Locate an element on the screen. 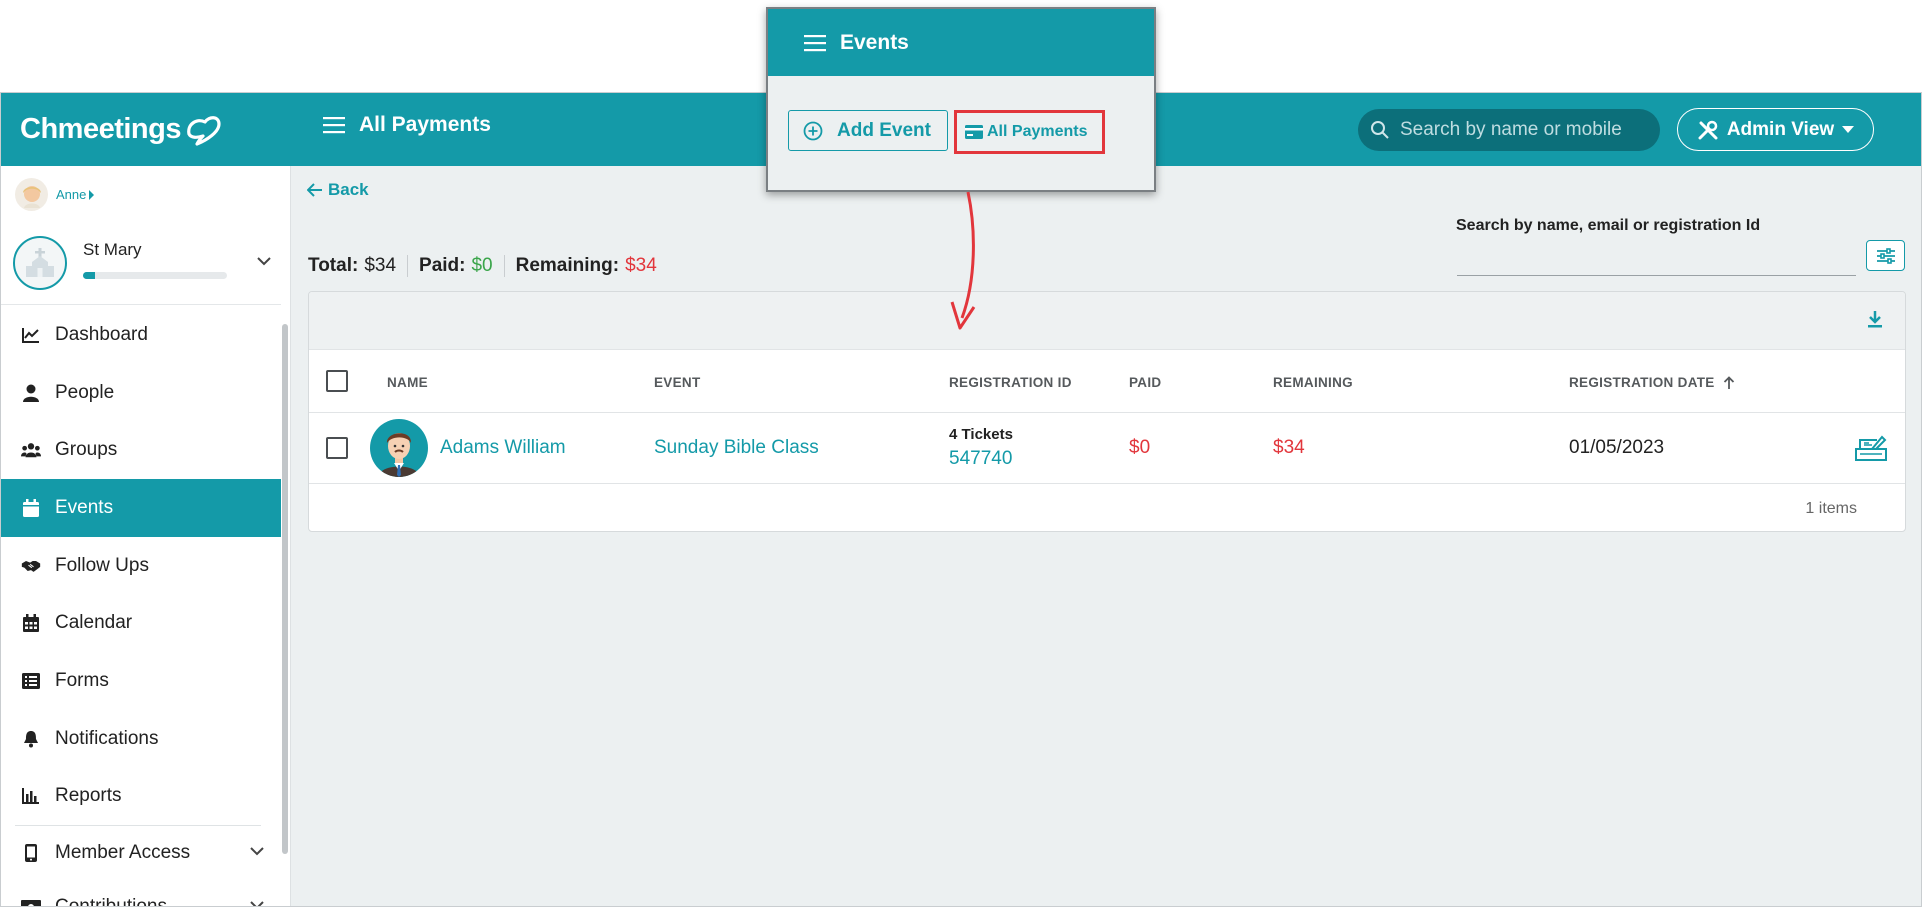 This screenshot has width=1922, height=907. user-avatar-image-icon is located at coordinates (31, 196).